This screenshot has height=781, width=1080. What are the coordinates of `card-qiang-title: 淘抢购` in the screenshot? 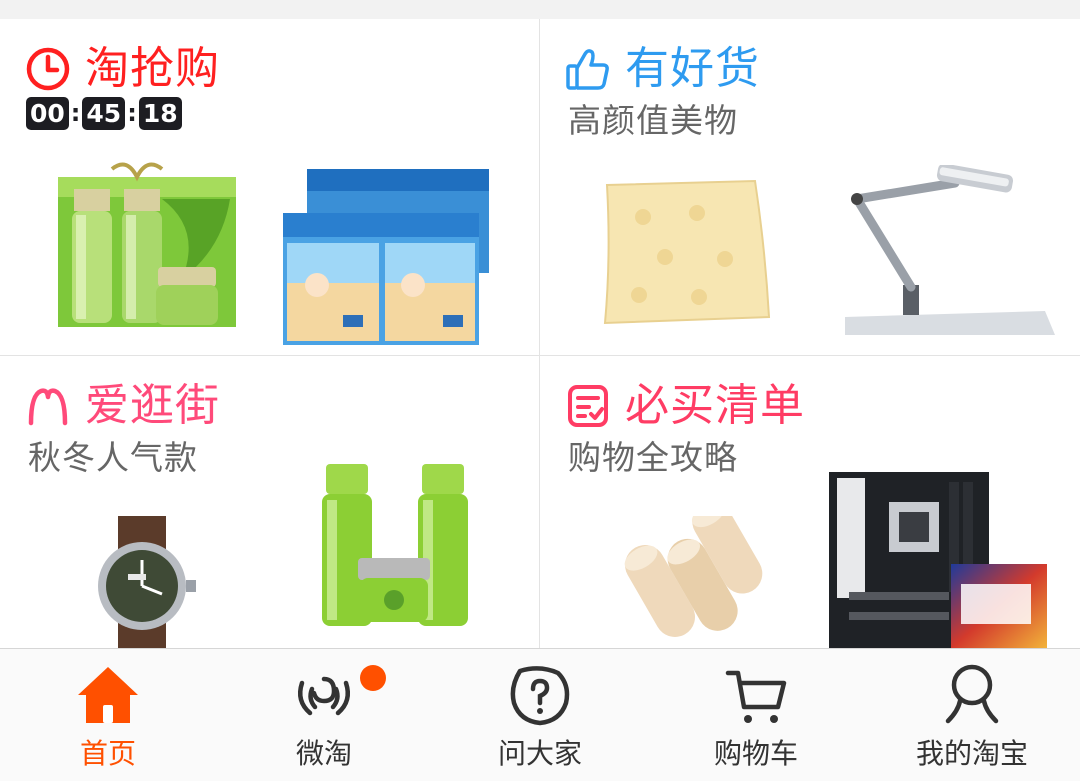 It's located at (152, 68).